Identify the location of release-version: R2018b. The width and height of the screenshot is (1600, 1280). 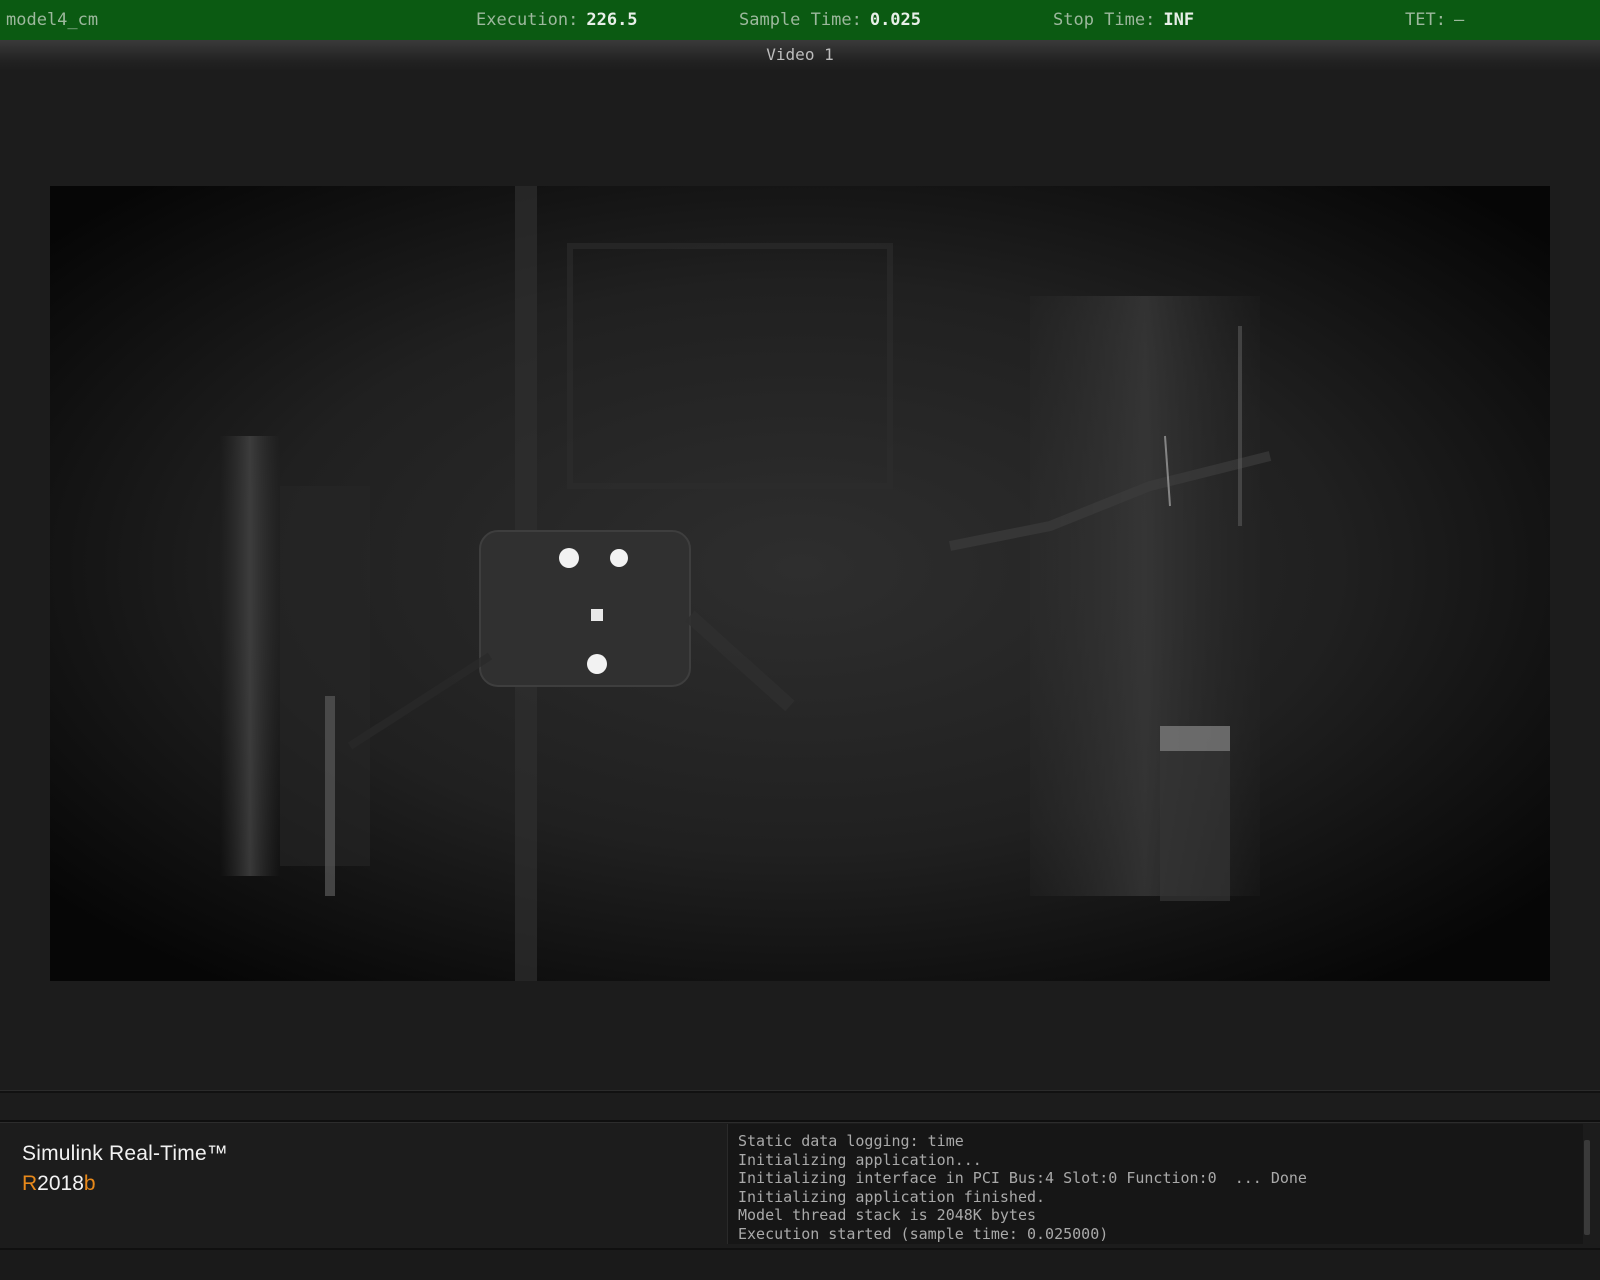
(125, 1184).